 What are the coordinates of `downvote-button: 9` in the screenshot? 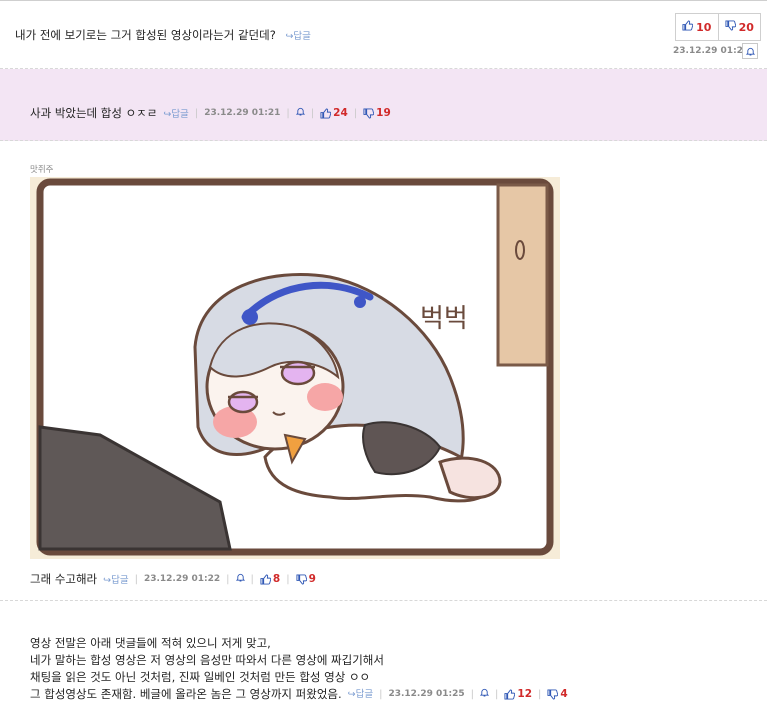 It's located at (306, 579).